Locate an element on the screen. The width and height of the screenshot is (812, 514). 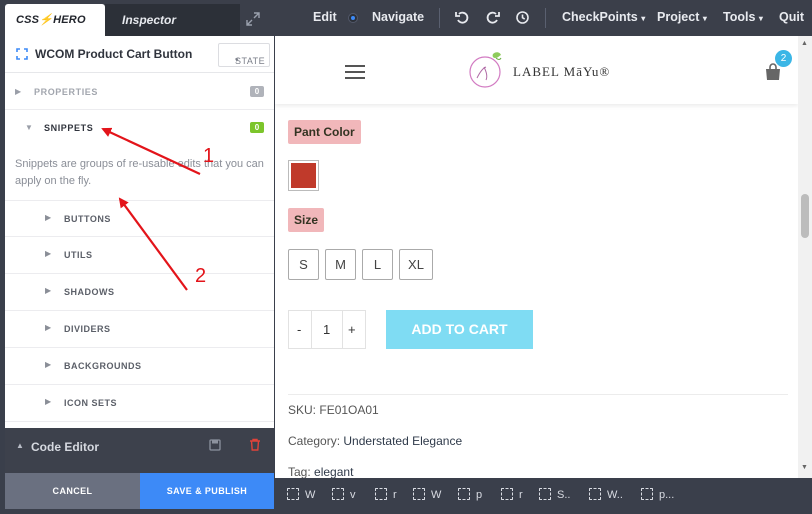
snippets-count-badge: 0 is located at coordinates (257, 127).